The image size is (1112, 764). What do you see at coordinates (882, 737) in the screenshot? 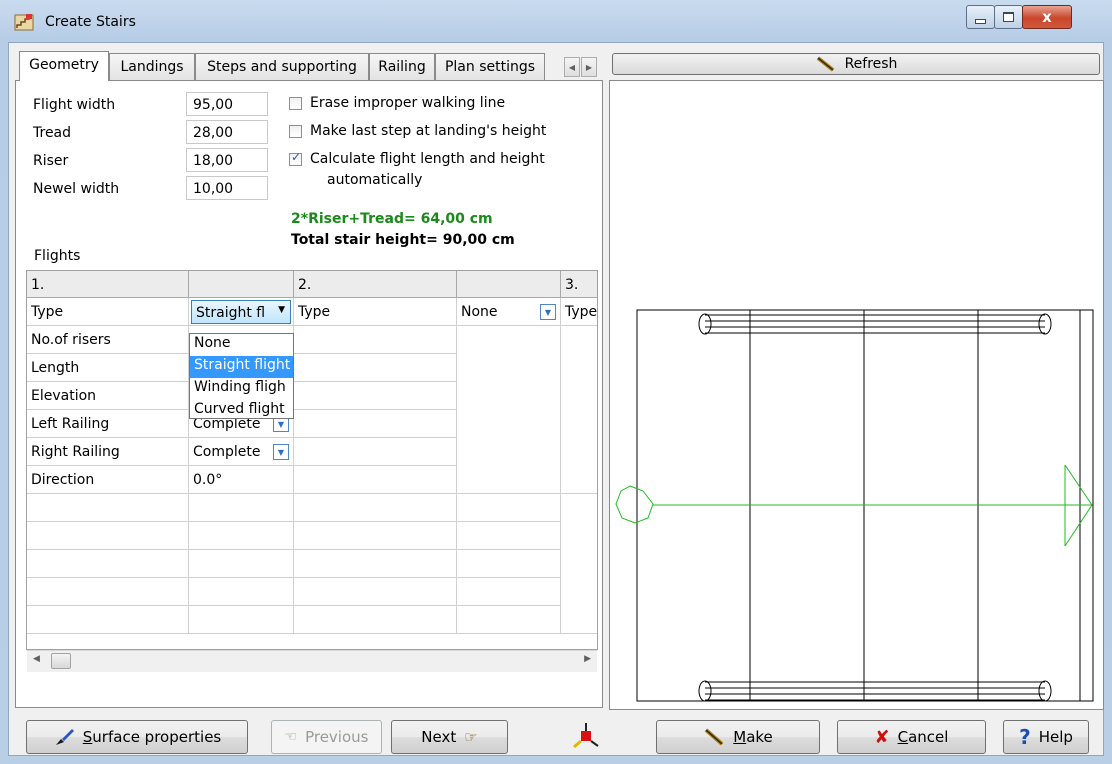
I see `red-x-icon: ✘` at bounding box center [882, 737].